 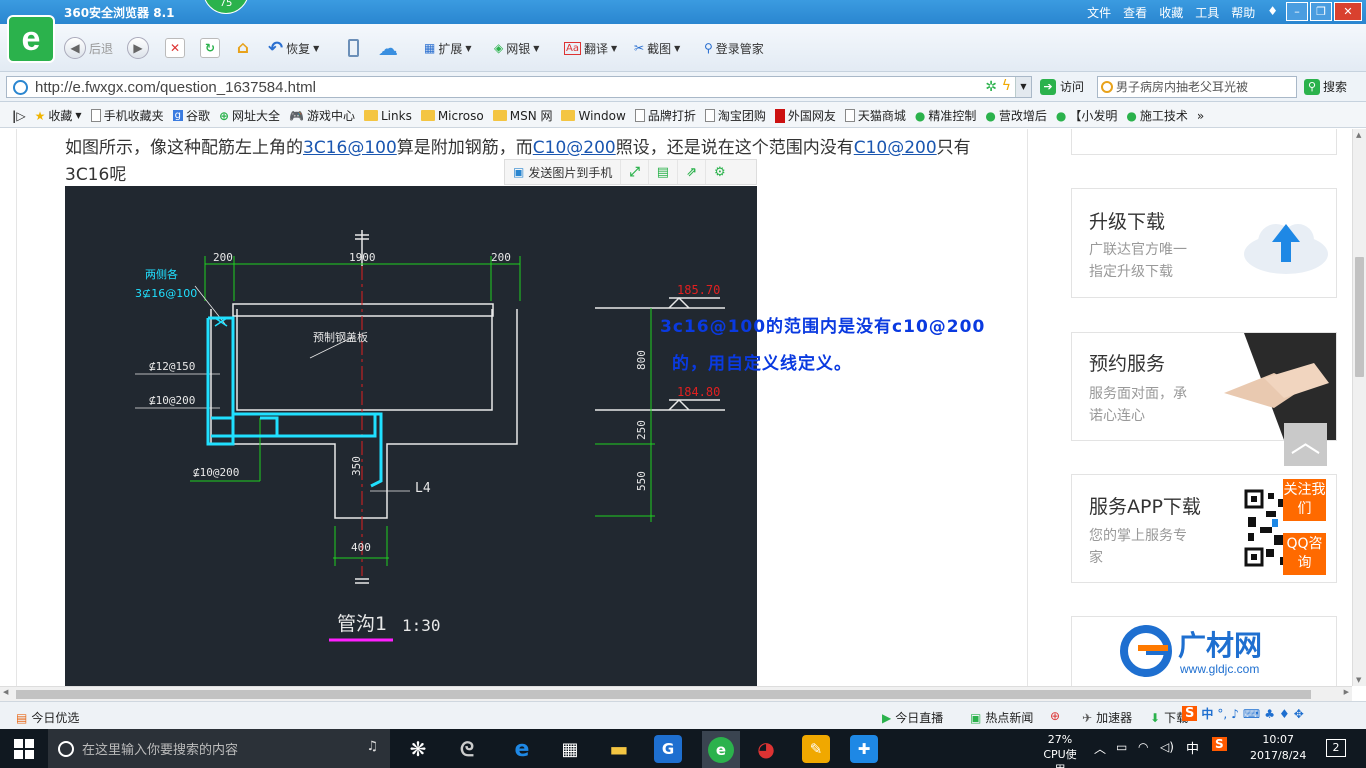 What do you see at coordinates (1297, 11) in the screenshot?
I see `minimize-button: –` at bounding box center [1297, 11].